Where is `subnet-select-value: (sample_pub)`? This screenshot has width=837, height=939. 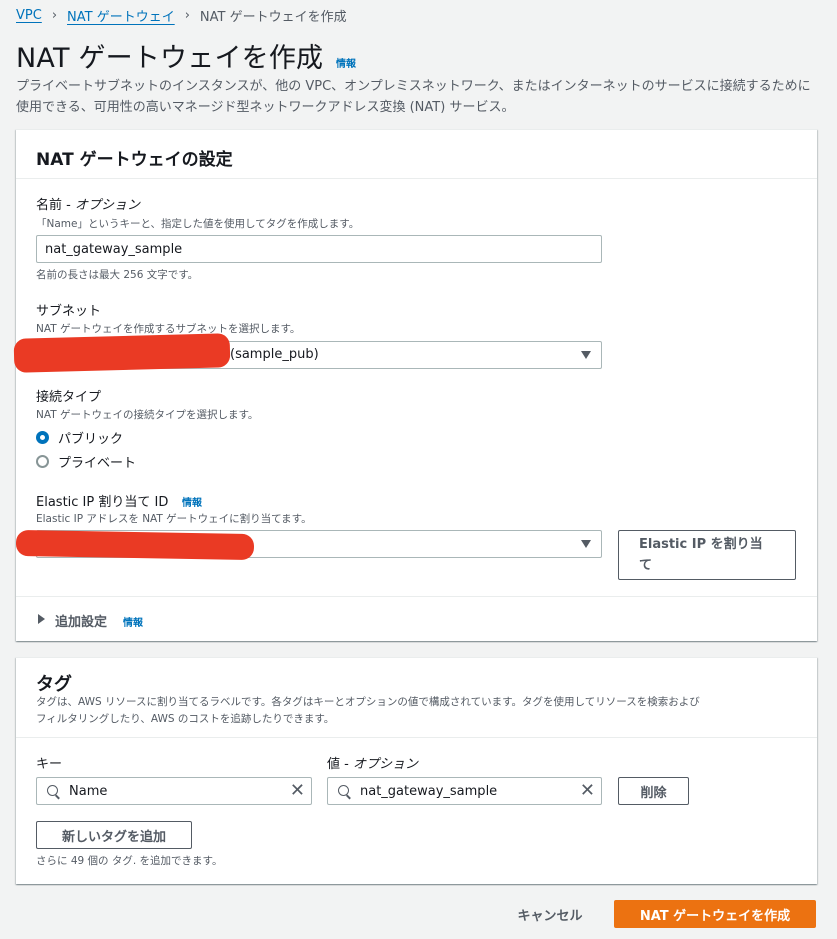 subnet-select-value: (sample_pub) is located at coordinates (274, 354).